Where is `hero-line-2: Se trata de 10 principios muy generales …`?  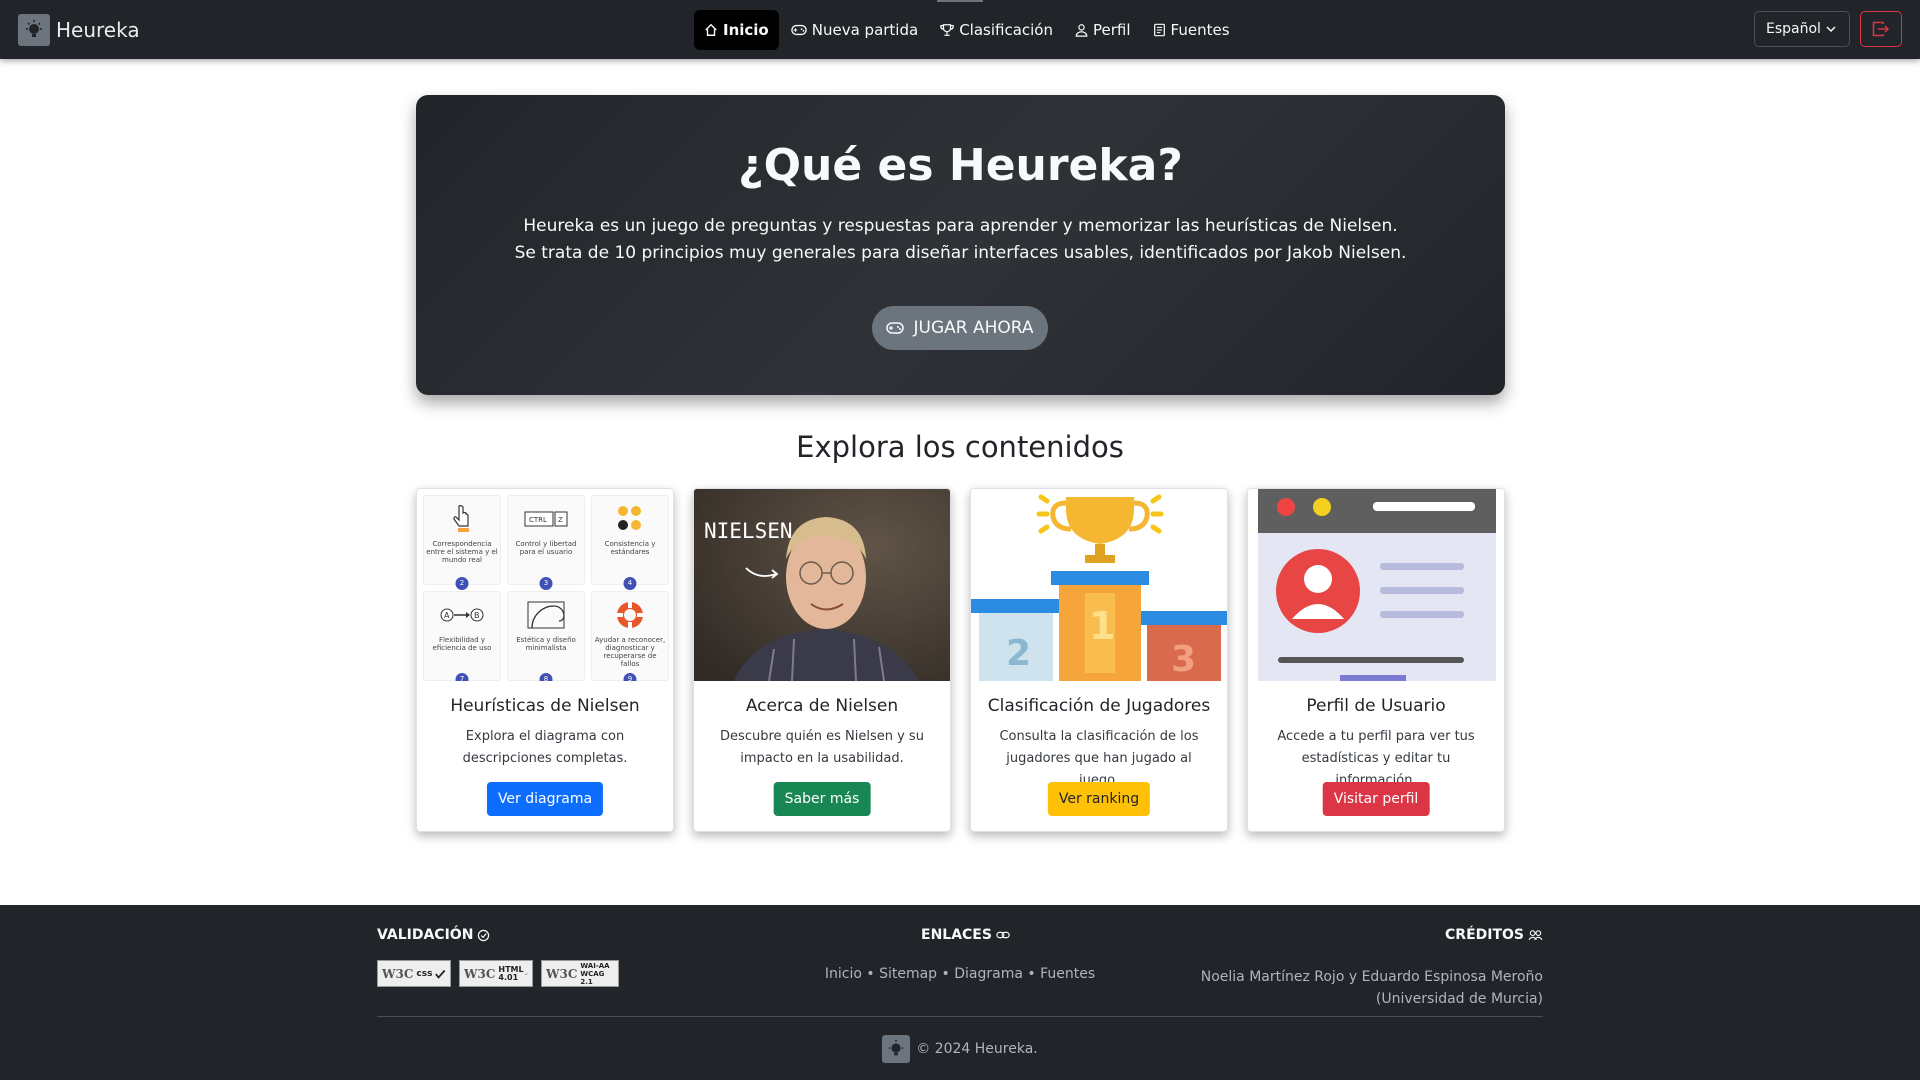 hero-line-2: Se trata de 10 principios muy generales … is located at coordinates (960, 253).